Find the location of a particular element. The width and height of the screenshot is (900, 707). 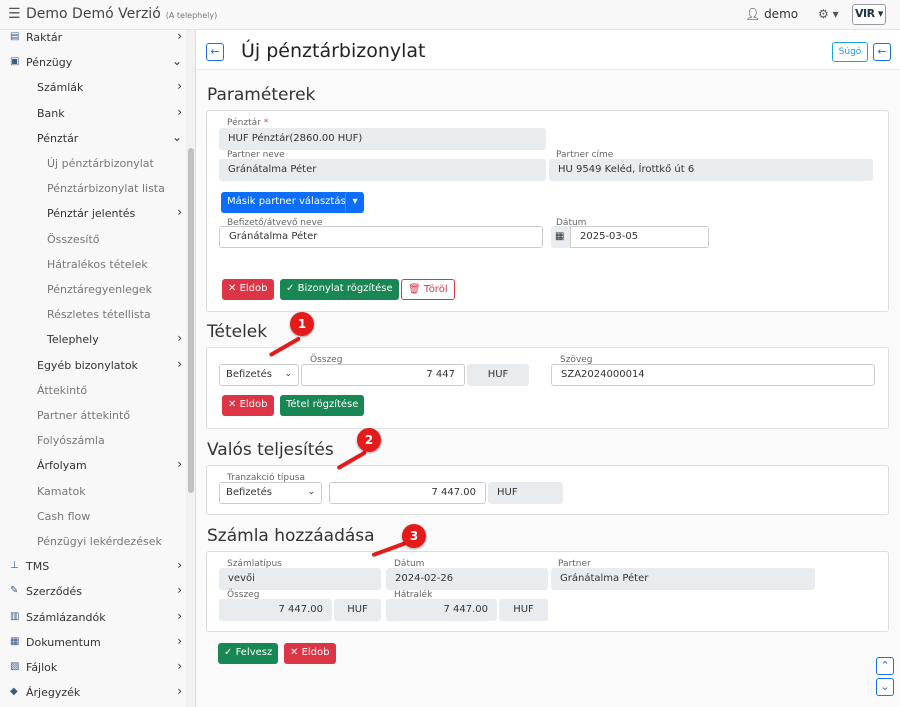

sidebar-item: ⊥ TMS › is located at coordinates (93, 566).